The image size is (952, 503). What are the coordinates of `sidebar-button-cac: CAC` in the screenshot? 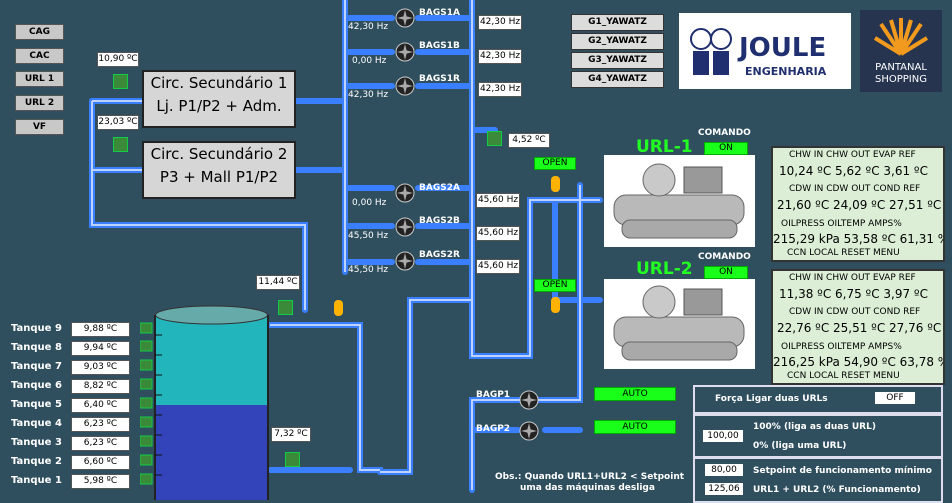 It's located at (39, 56).